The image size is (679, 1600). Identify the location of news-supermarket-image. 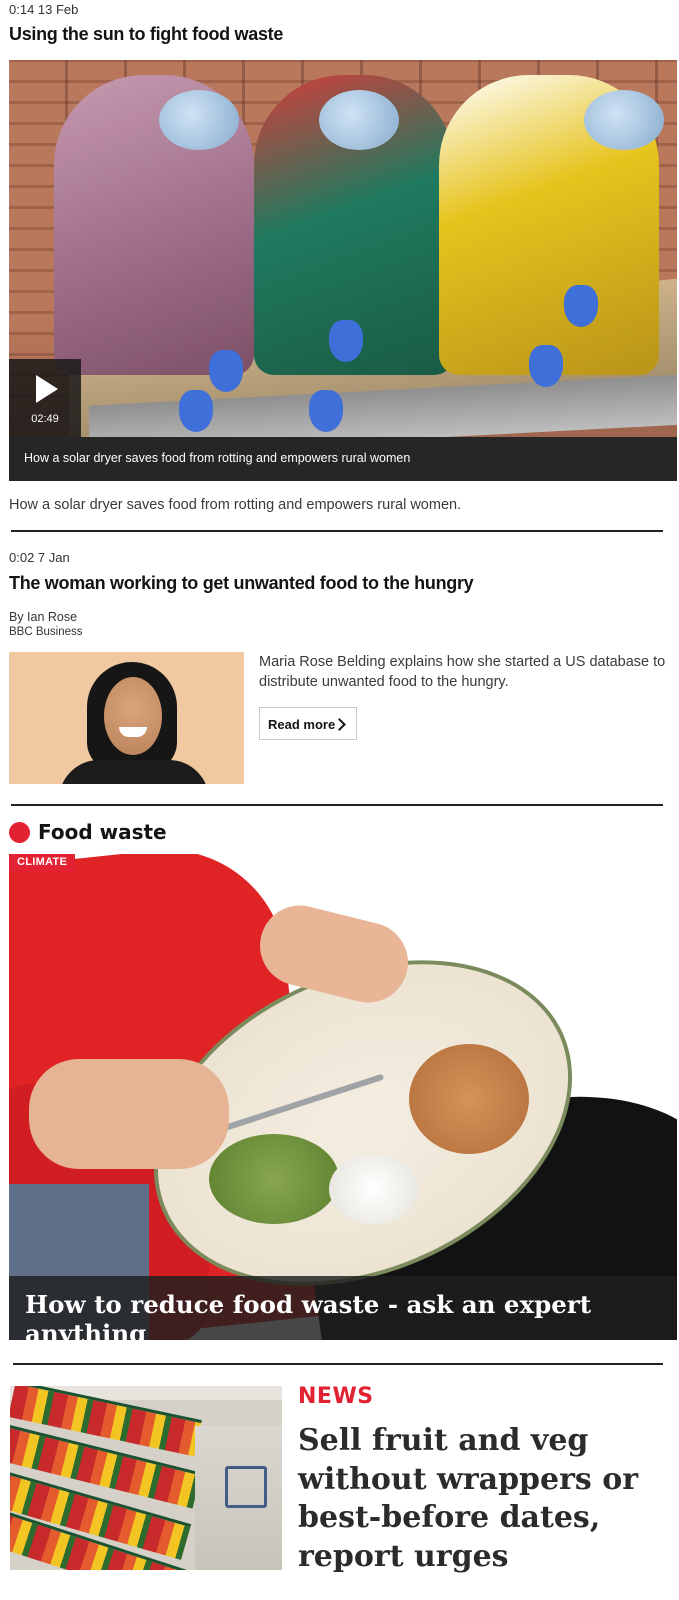
(146, 1478).